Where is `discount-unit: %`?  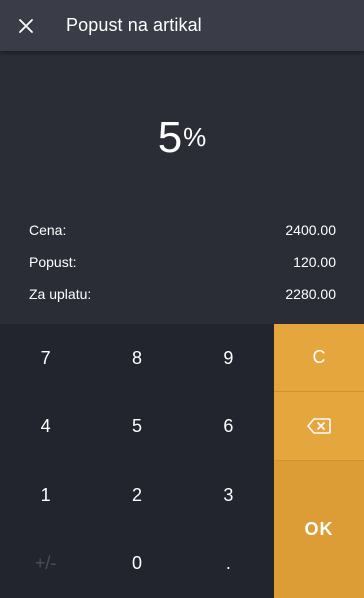
discount-unit: % is located at coordinates (195, 137).